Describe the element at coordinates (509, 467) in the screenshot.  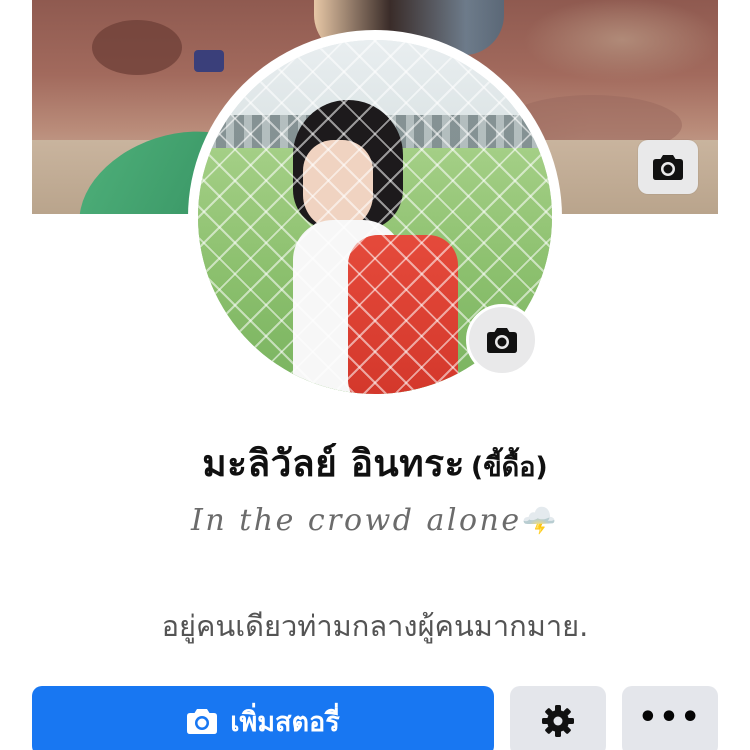
I see `profile-alternate-name: (ขี้ดื้อ)` at that location.